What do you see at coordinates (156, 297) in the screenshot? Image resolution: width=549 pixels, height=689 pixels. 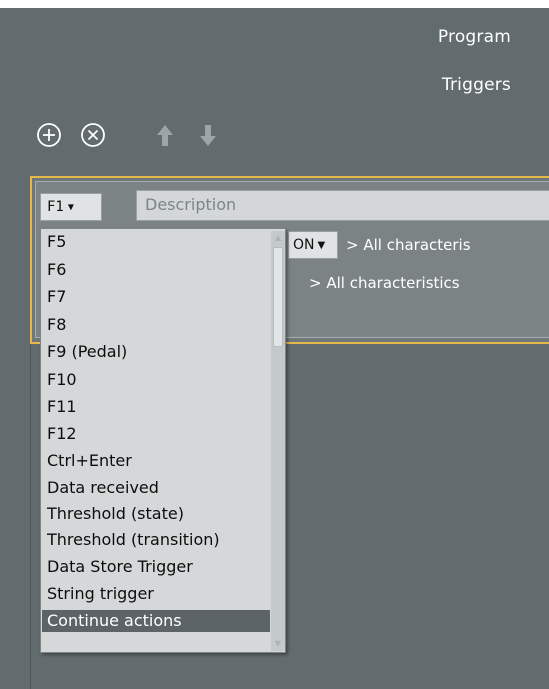 I see `dropdown-option: F7` at bounding box center [156, 297].